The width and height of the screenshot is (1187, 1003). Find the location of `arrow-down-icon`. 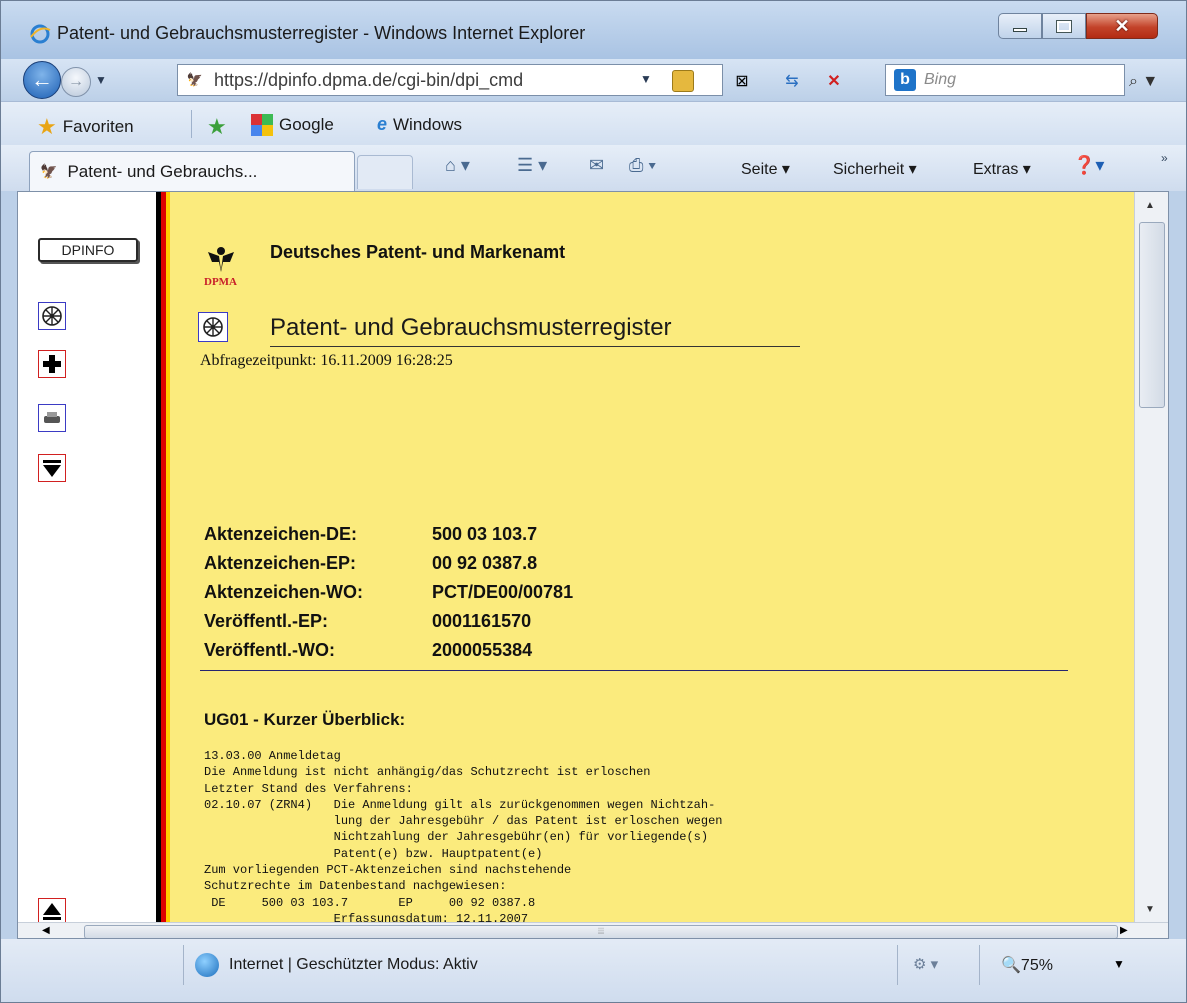

arrow-down-icon is located at coordinates (52, 468).